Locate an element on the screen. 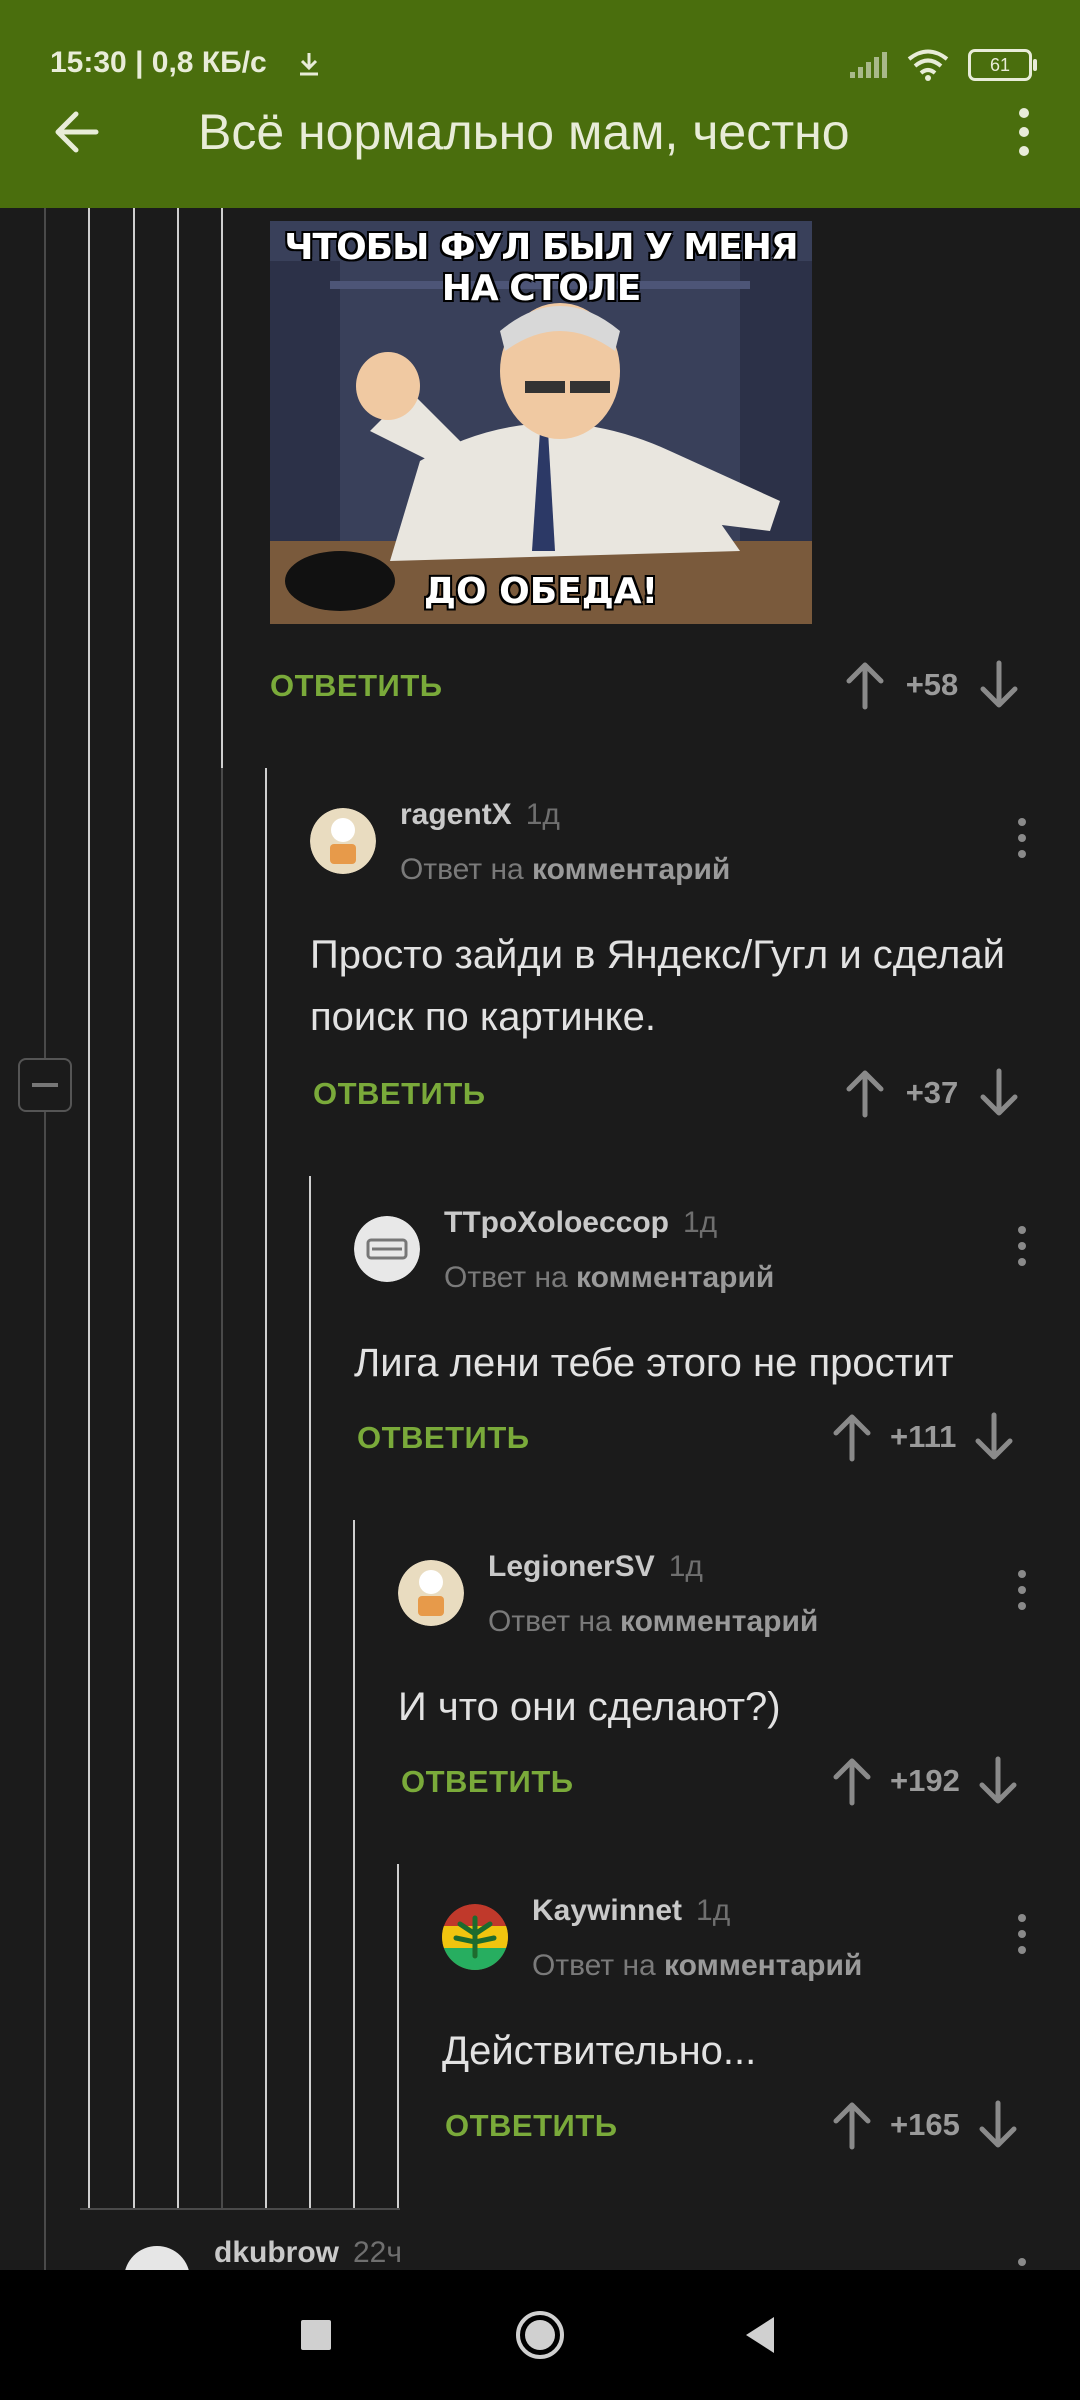  collapse-thread-button is located at coordinates (45, 1085).